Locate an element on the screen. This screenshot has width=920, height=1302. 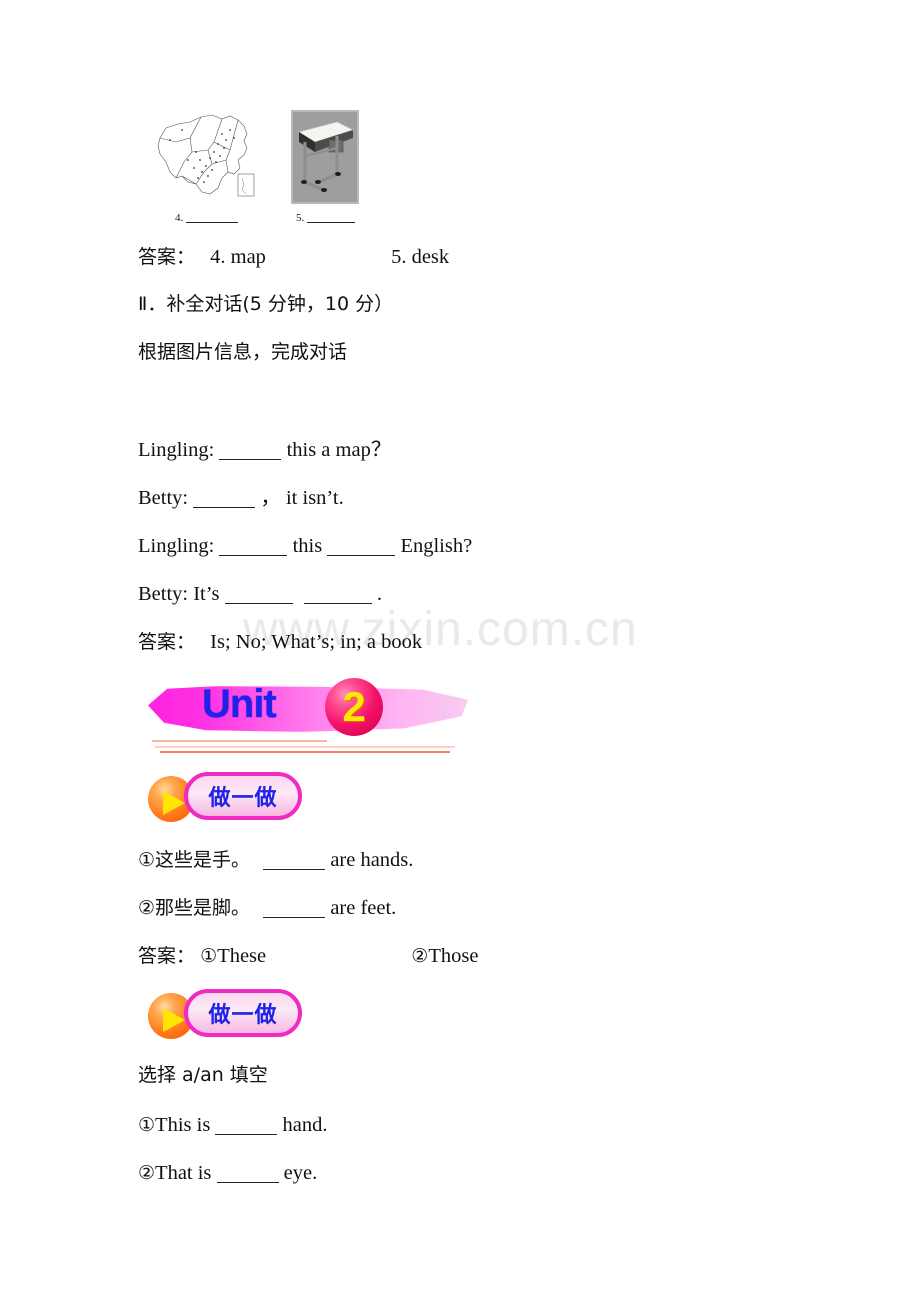
dialogue-speaker: Betty: is located at coordinates (163, 498).